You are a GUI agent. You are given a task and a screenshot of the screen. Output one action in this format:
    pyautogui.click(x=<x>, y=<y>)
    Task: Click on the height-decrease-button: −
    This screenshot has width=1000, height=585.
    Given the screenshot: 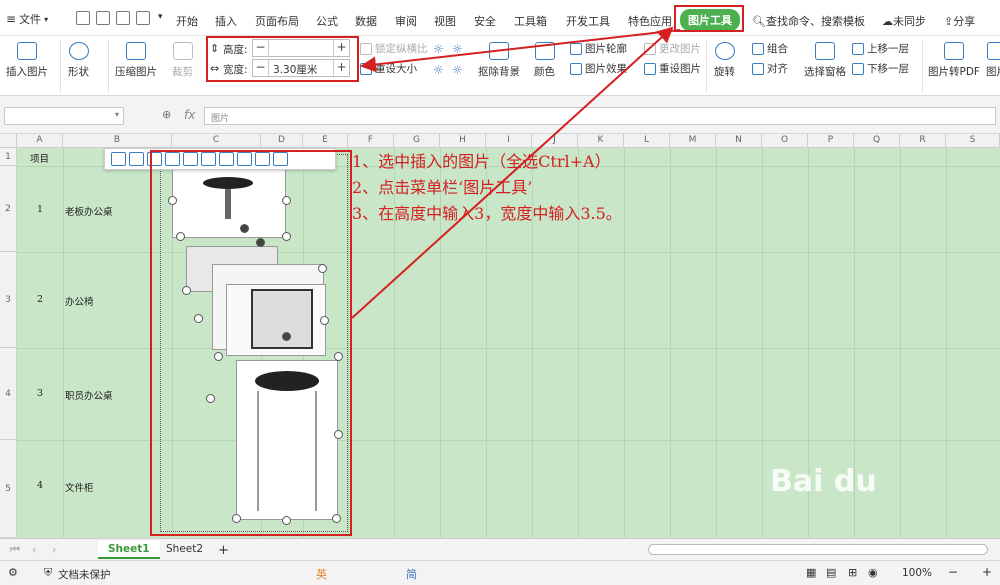 What is the action you would take?
    pyautogui.click(x=261, y=48)
    